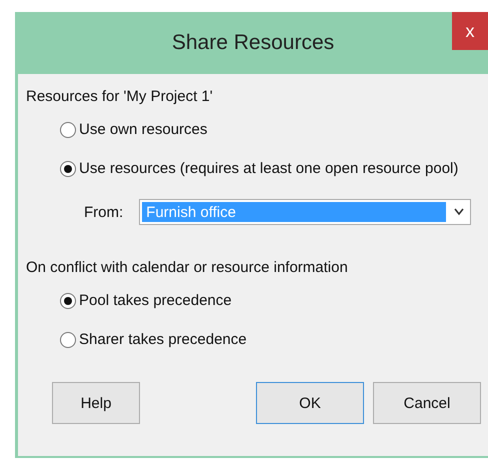  Describe the element at coordinates (104, 212) in the screenshot. I see `field-label: From:` at that location.